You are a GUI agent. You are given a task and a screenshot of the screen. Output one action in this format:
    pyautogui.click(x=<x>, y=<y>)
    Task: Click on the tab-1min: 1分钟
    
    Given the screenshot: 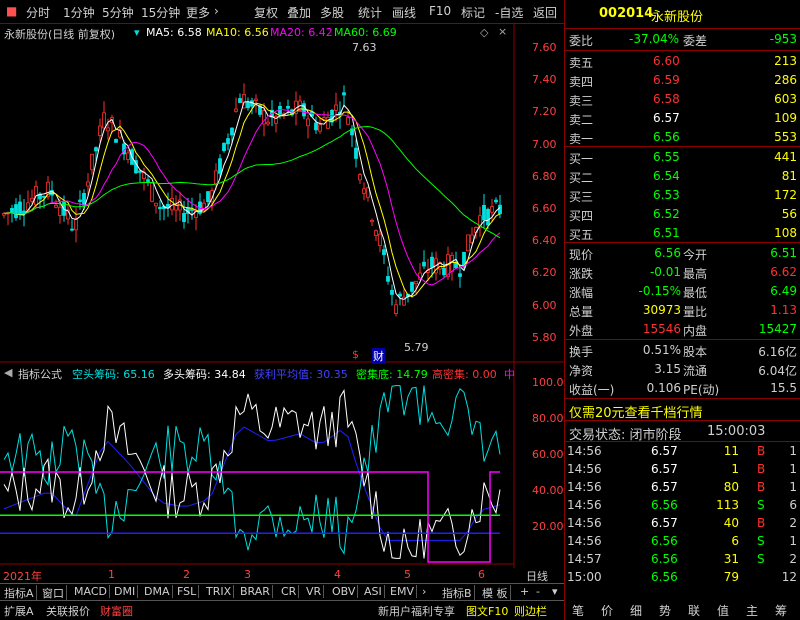 What is the action you would take?
    pyautogui.click(x=79, y=12)
    